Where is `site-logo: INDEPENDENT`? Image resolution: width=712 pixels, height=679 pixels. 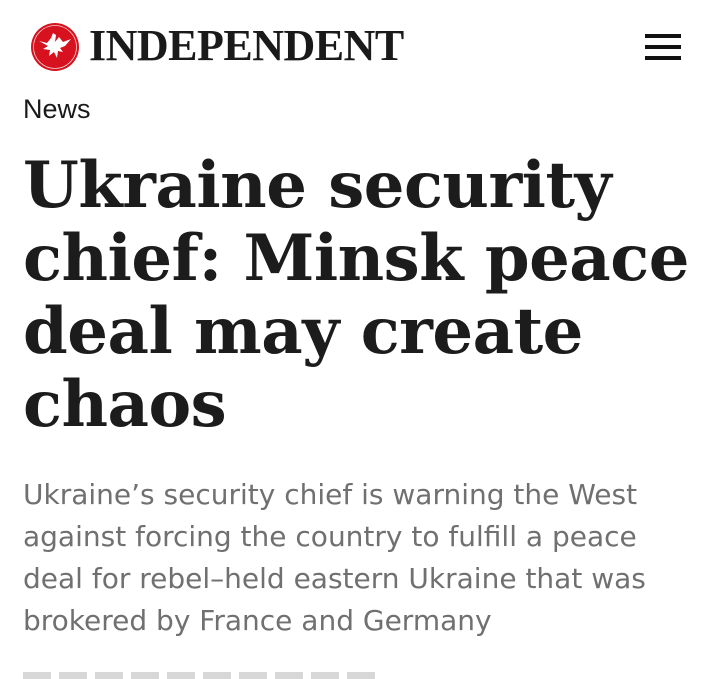 site-logo: INDEPENDENT is located at coordinates (246, 46).